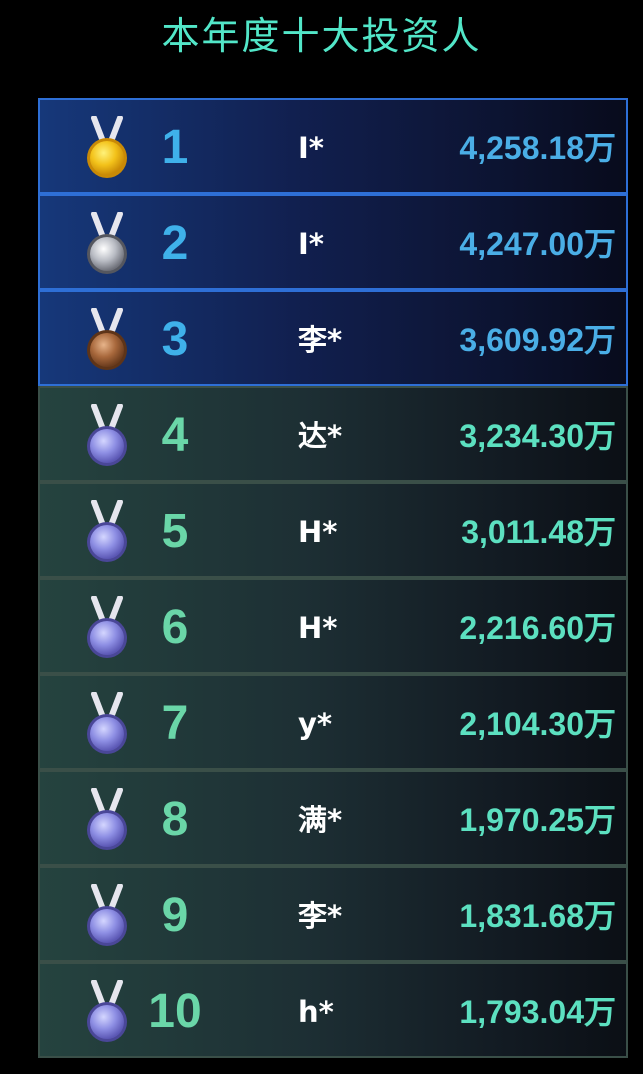 The width and height of the screenshot is (643, 1074). I want to click on rank-number: 1, so click(175, 147).